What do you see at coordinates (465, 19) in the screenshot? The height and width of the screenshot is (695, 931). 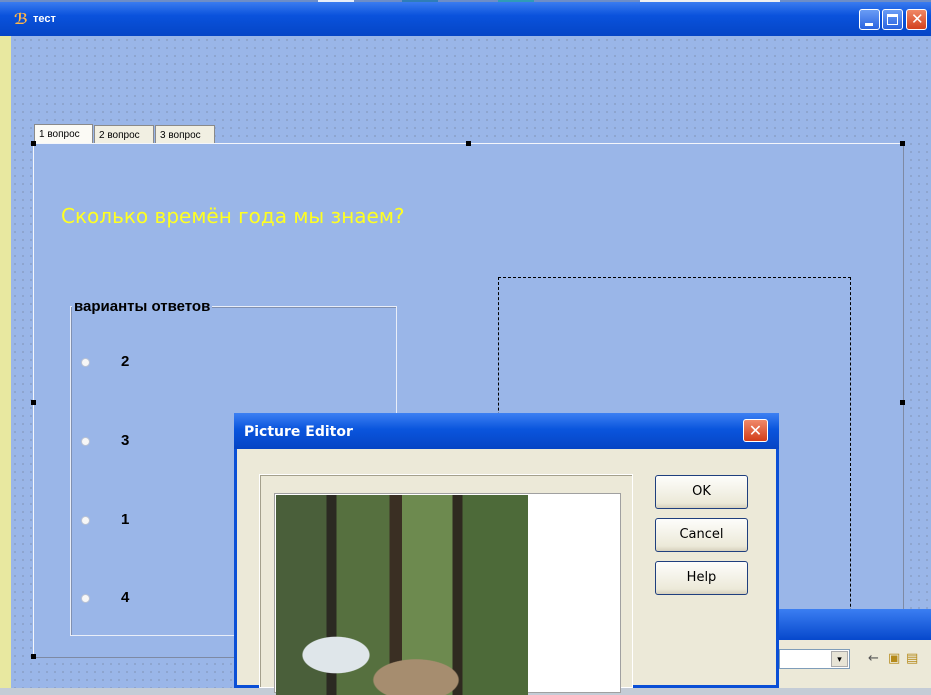 I see `window-titlebar: ℬ тест ✕` at bounding box center [465, 19].